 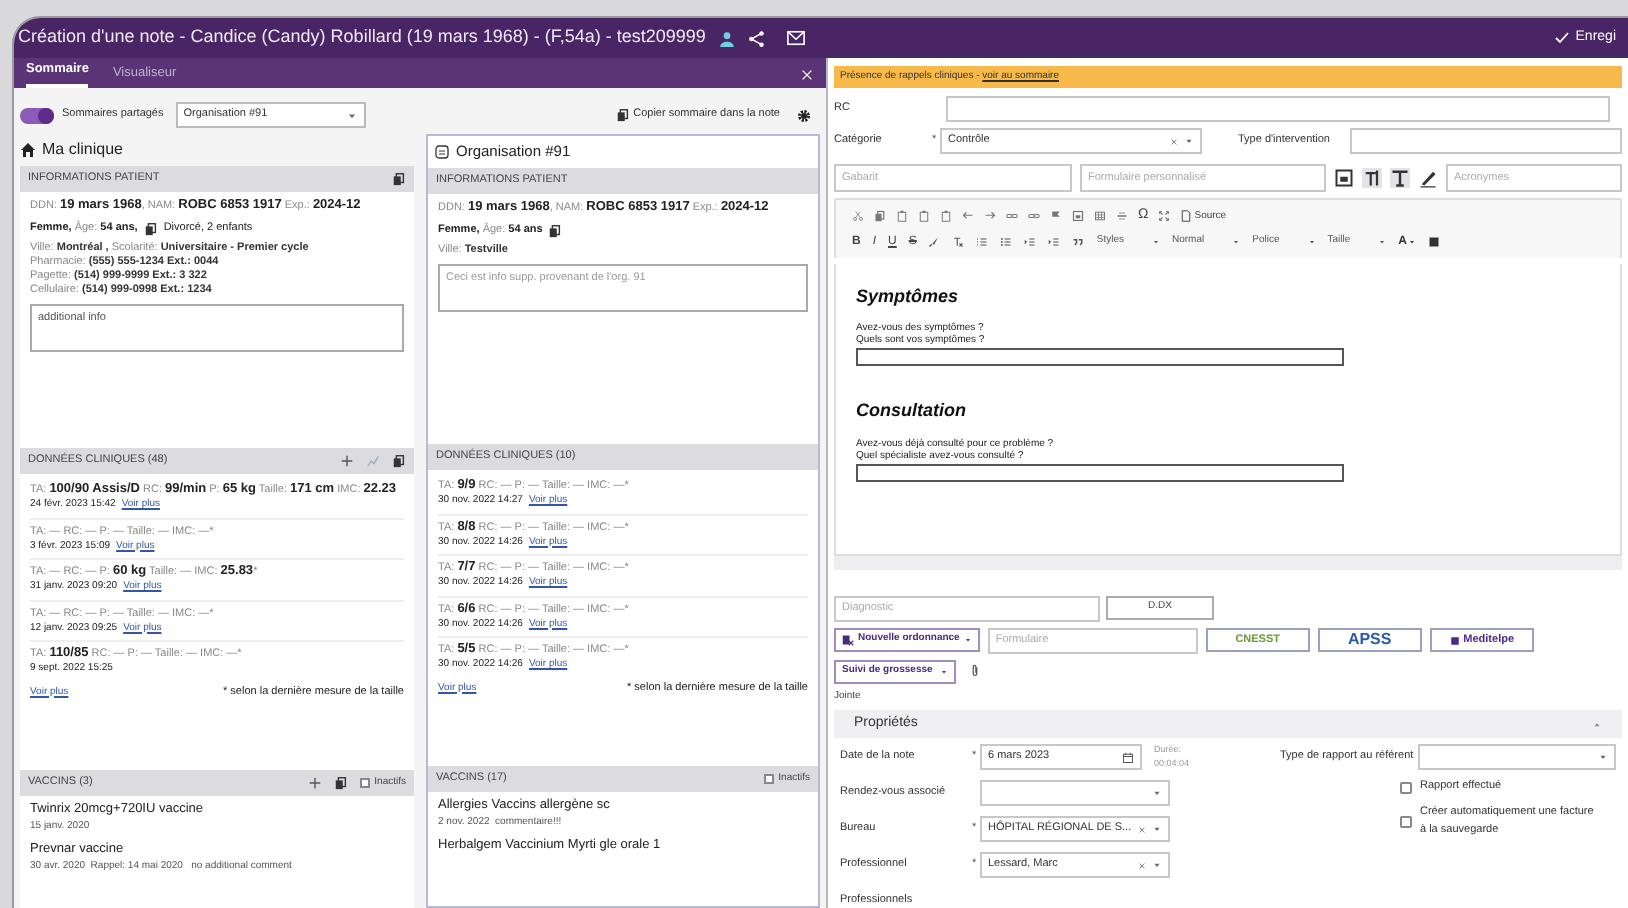 I want to click on outdent-icon, so click(x=1030, y=242).